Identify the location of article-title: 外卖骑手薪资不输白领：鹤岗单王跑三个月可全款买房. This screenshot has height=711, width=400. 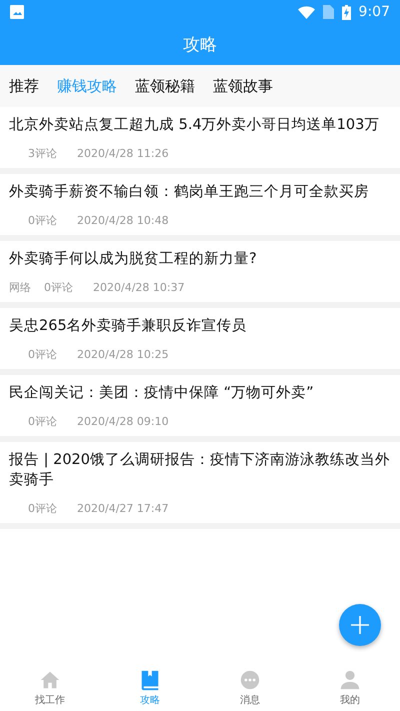
(189, 192).